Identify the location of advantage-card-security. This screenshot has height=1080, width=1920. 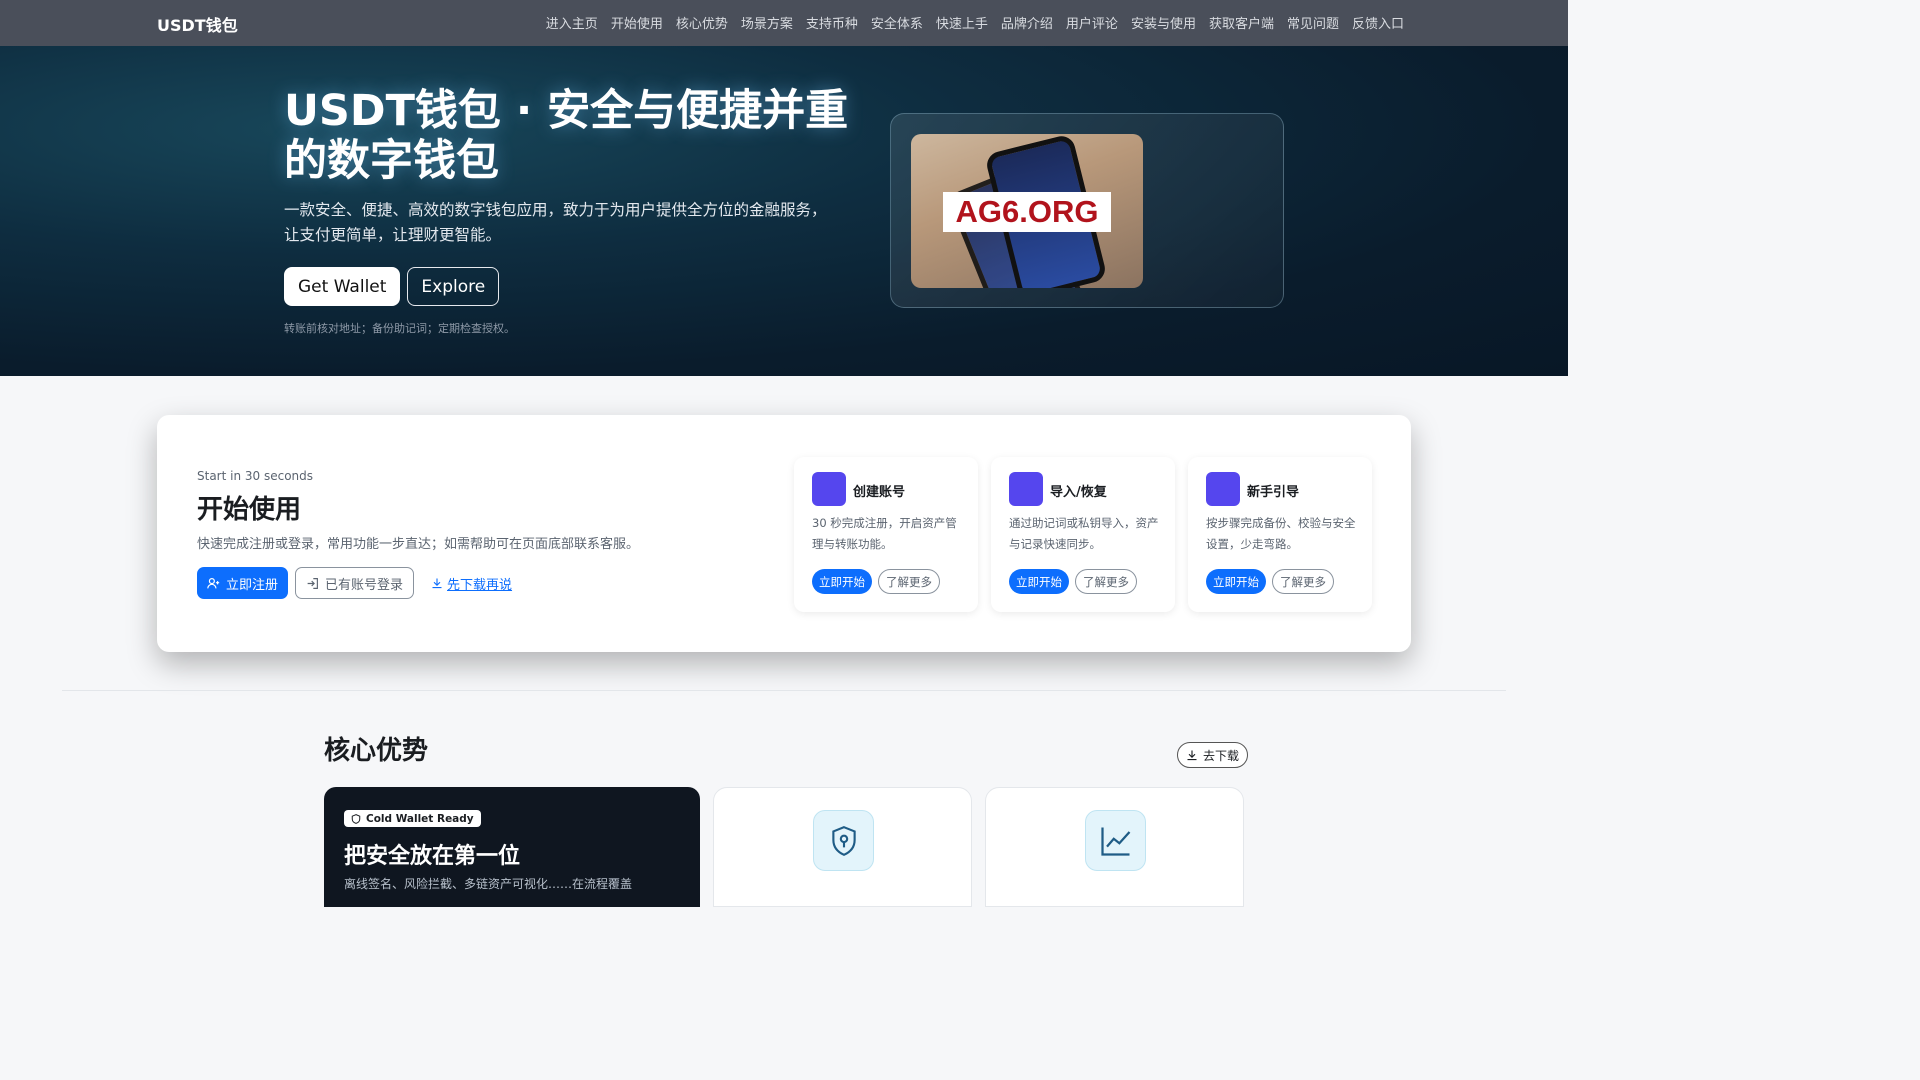
(842, 847).